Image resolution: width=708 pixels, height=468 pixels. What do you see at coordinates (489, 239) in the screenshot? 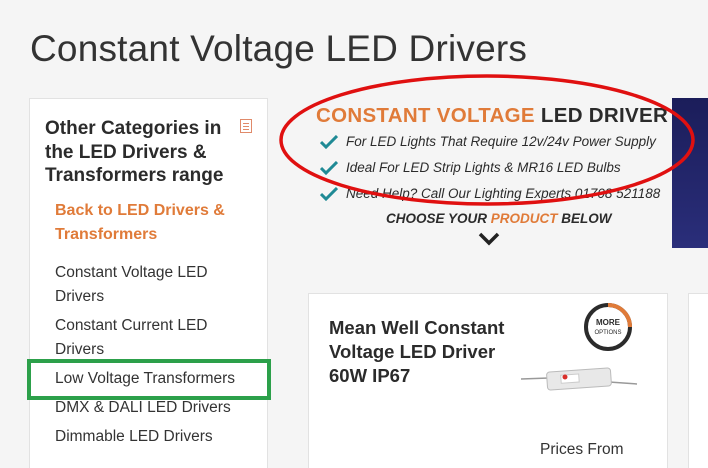
I see `chevron-down-icon` at bounding box center [489, 239].